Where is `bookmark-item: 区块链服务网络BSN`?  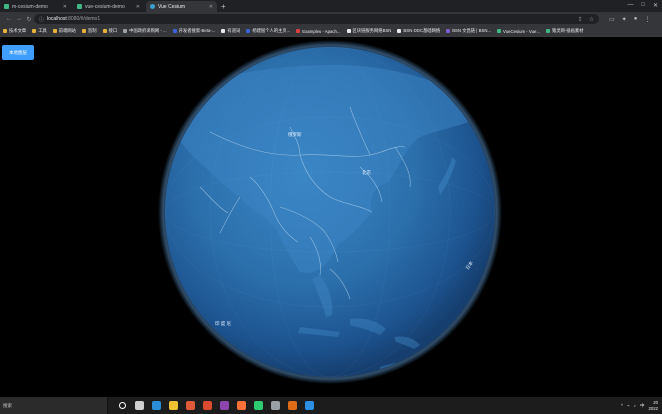 bookmark-item: 区块链服务网络BSN is located at coordinates (369, 31).